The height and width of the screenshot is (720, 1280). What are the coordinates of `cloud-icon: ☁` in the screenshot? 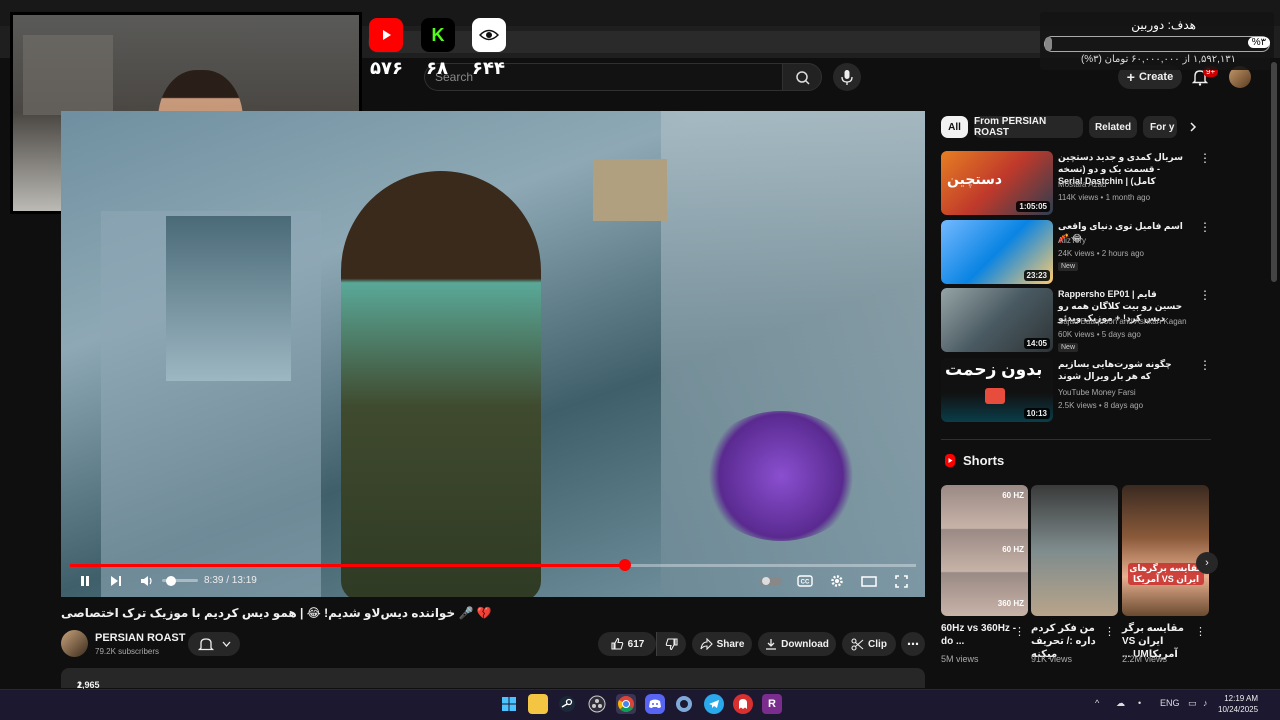 It's located at (1120, 703).